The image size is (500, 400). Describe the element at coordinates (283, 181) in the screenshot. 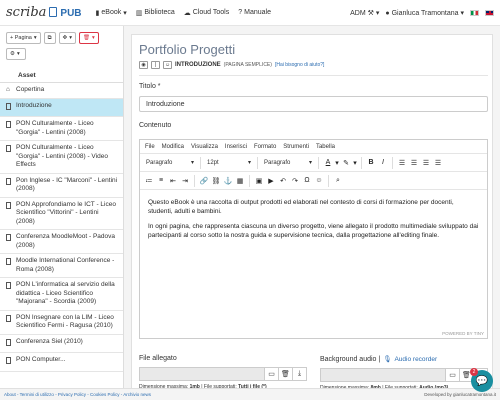

I see `undo-icon: ↶` at that location.